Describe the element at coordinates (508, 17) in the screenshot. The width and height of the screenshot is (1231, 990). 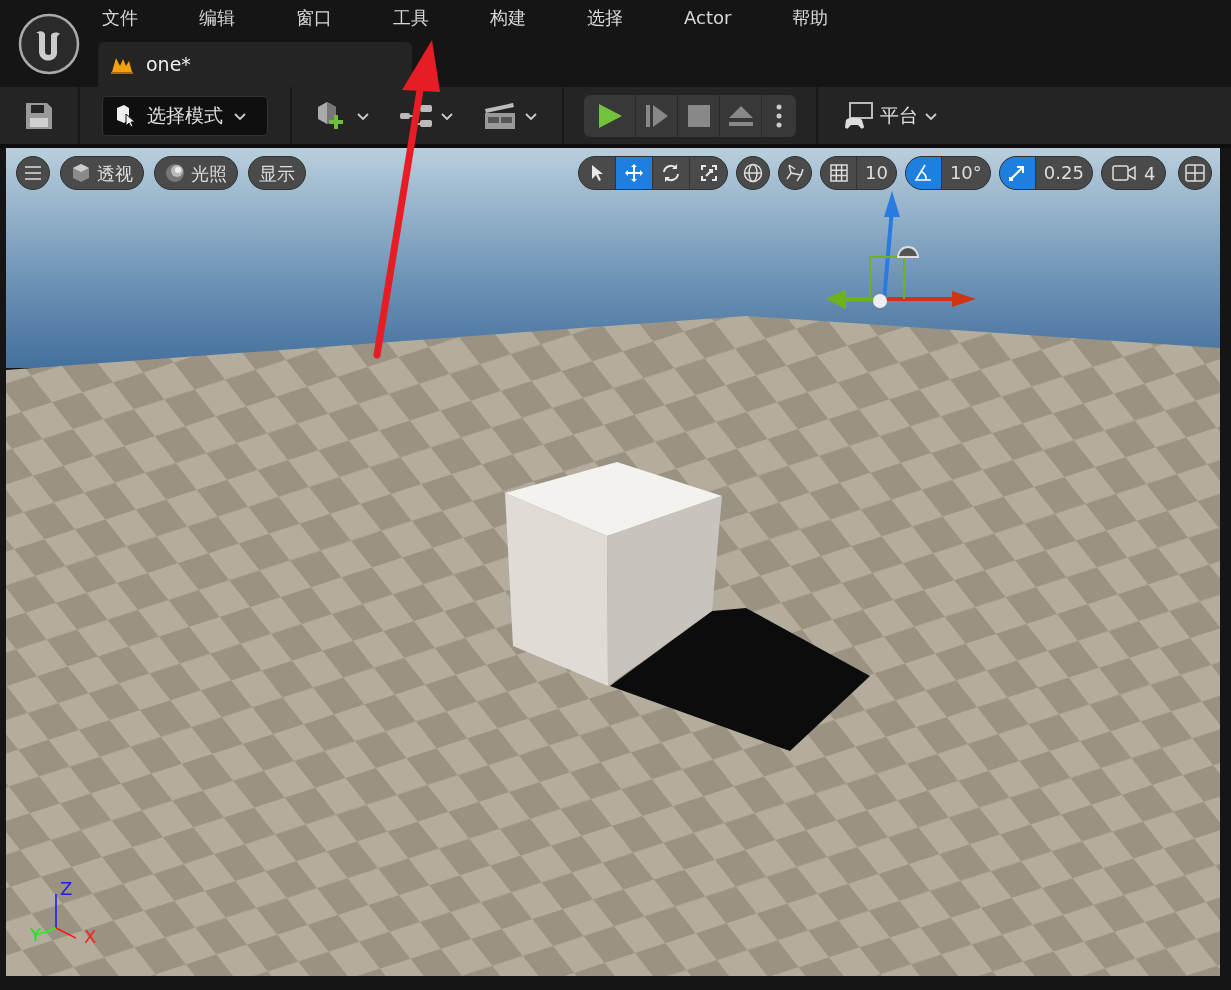
I see `menu-item: 构建` at that location.